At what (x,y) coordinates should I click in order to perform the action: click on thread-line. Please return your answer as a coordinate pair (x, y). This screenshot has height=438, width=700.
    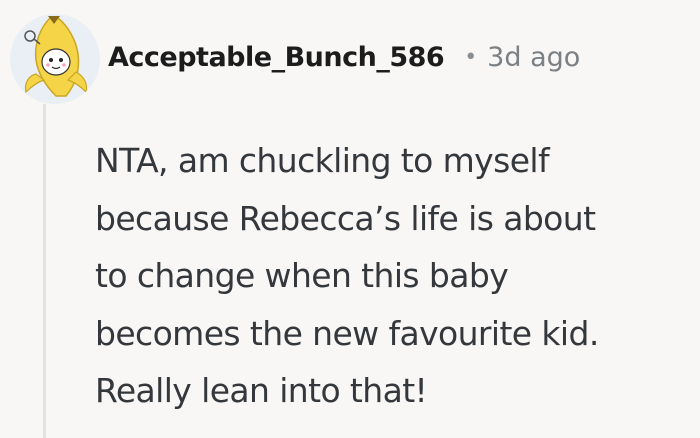
    Looking at the image, I should click on (44, 271).